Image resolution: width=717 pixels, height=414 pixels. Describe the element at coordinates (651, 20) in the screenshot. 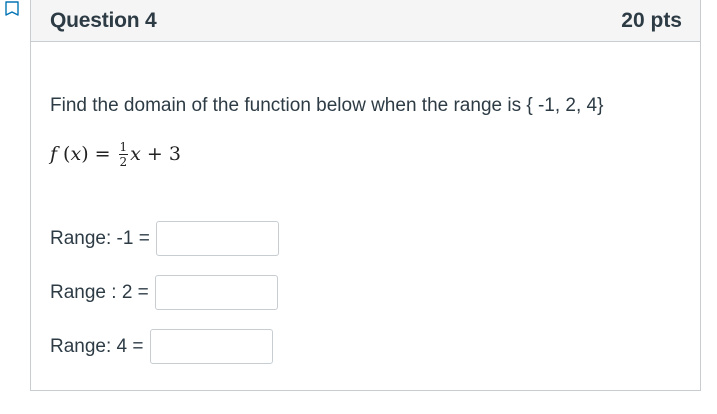

I see `question-points: 20 pts` at that location.